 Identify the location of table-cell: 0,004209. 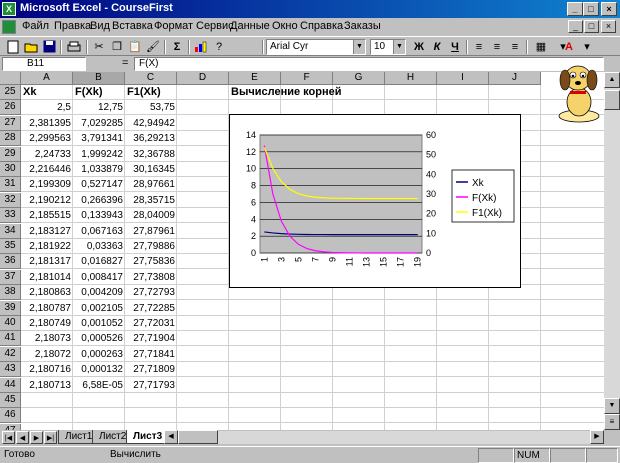
(99, 292).